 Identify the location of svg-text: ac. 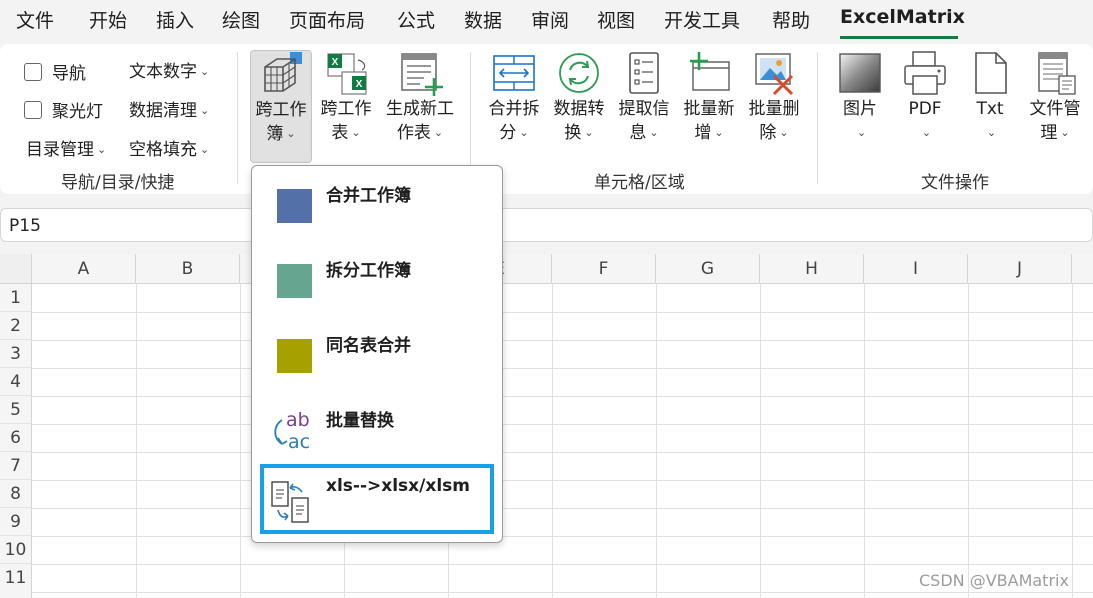
(299, 442).